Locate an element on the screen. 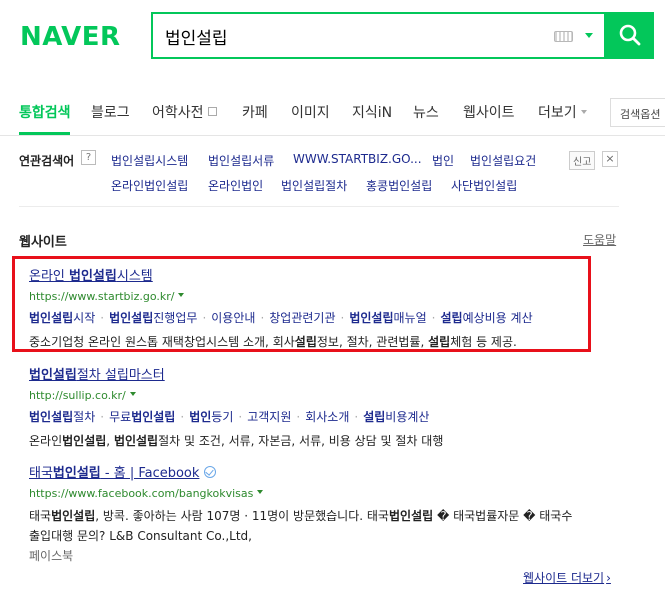 This screenshot has width=665, height=608. help-link: 도움말 is located at coordinates (599, 239).